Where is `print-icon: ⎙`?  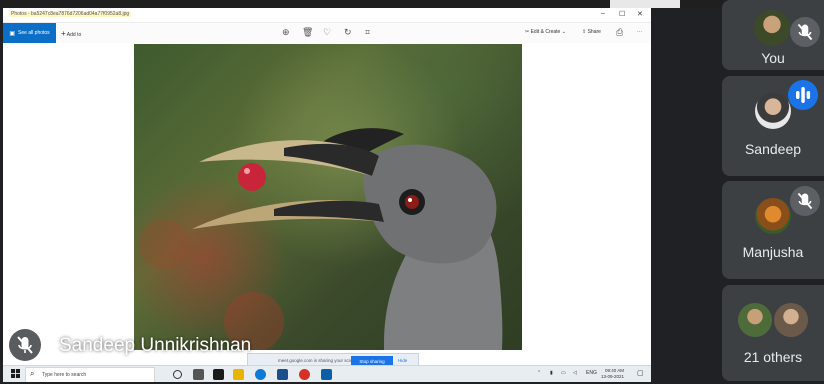
print-icon: ⎙ is located at coordinates (619, 32).